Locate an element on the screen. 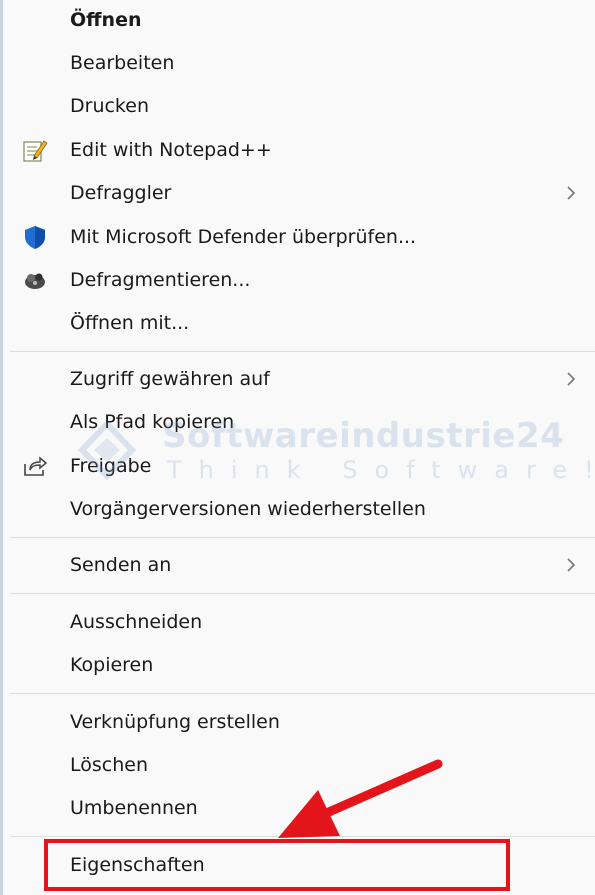 This screenshot has height=895, width=595. menu-item-label: Bearbeiten is located at coordinates (122, 63).